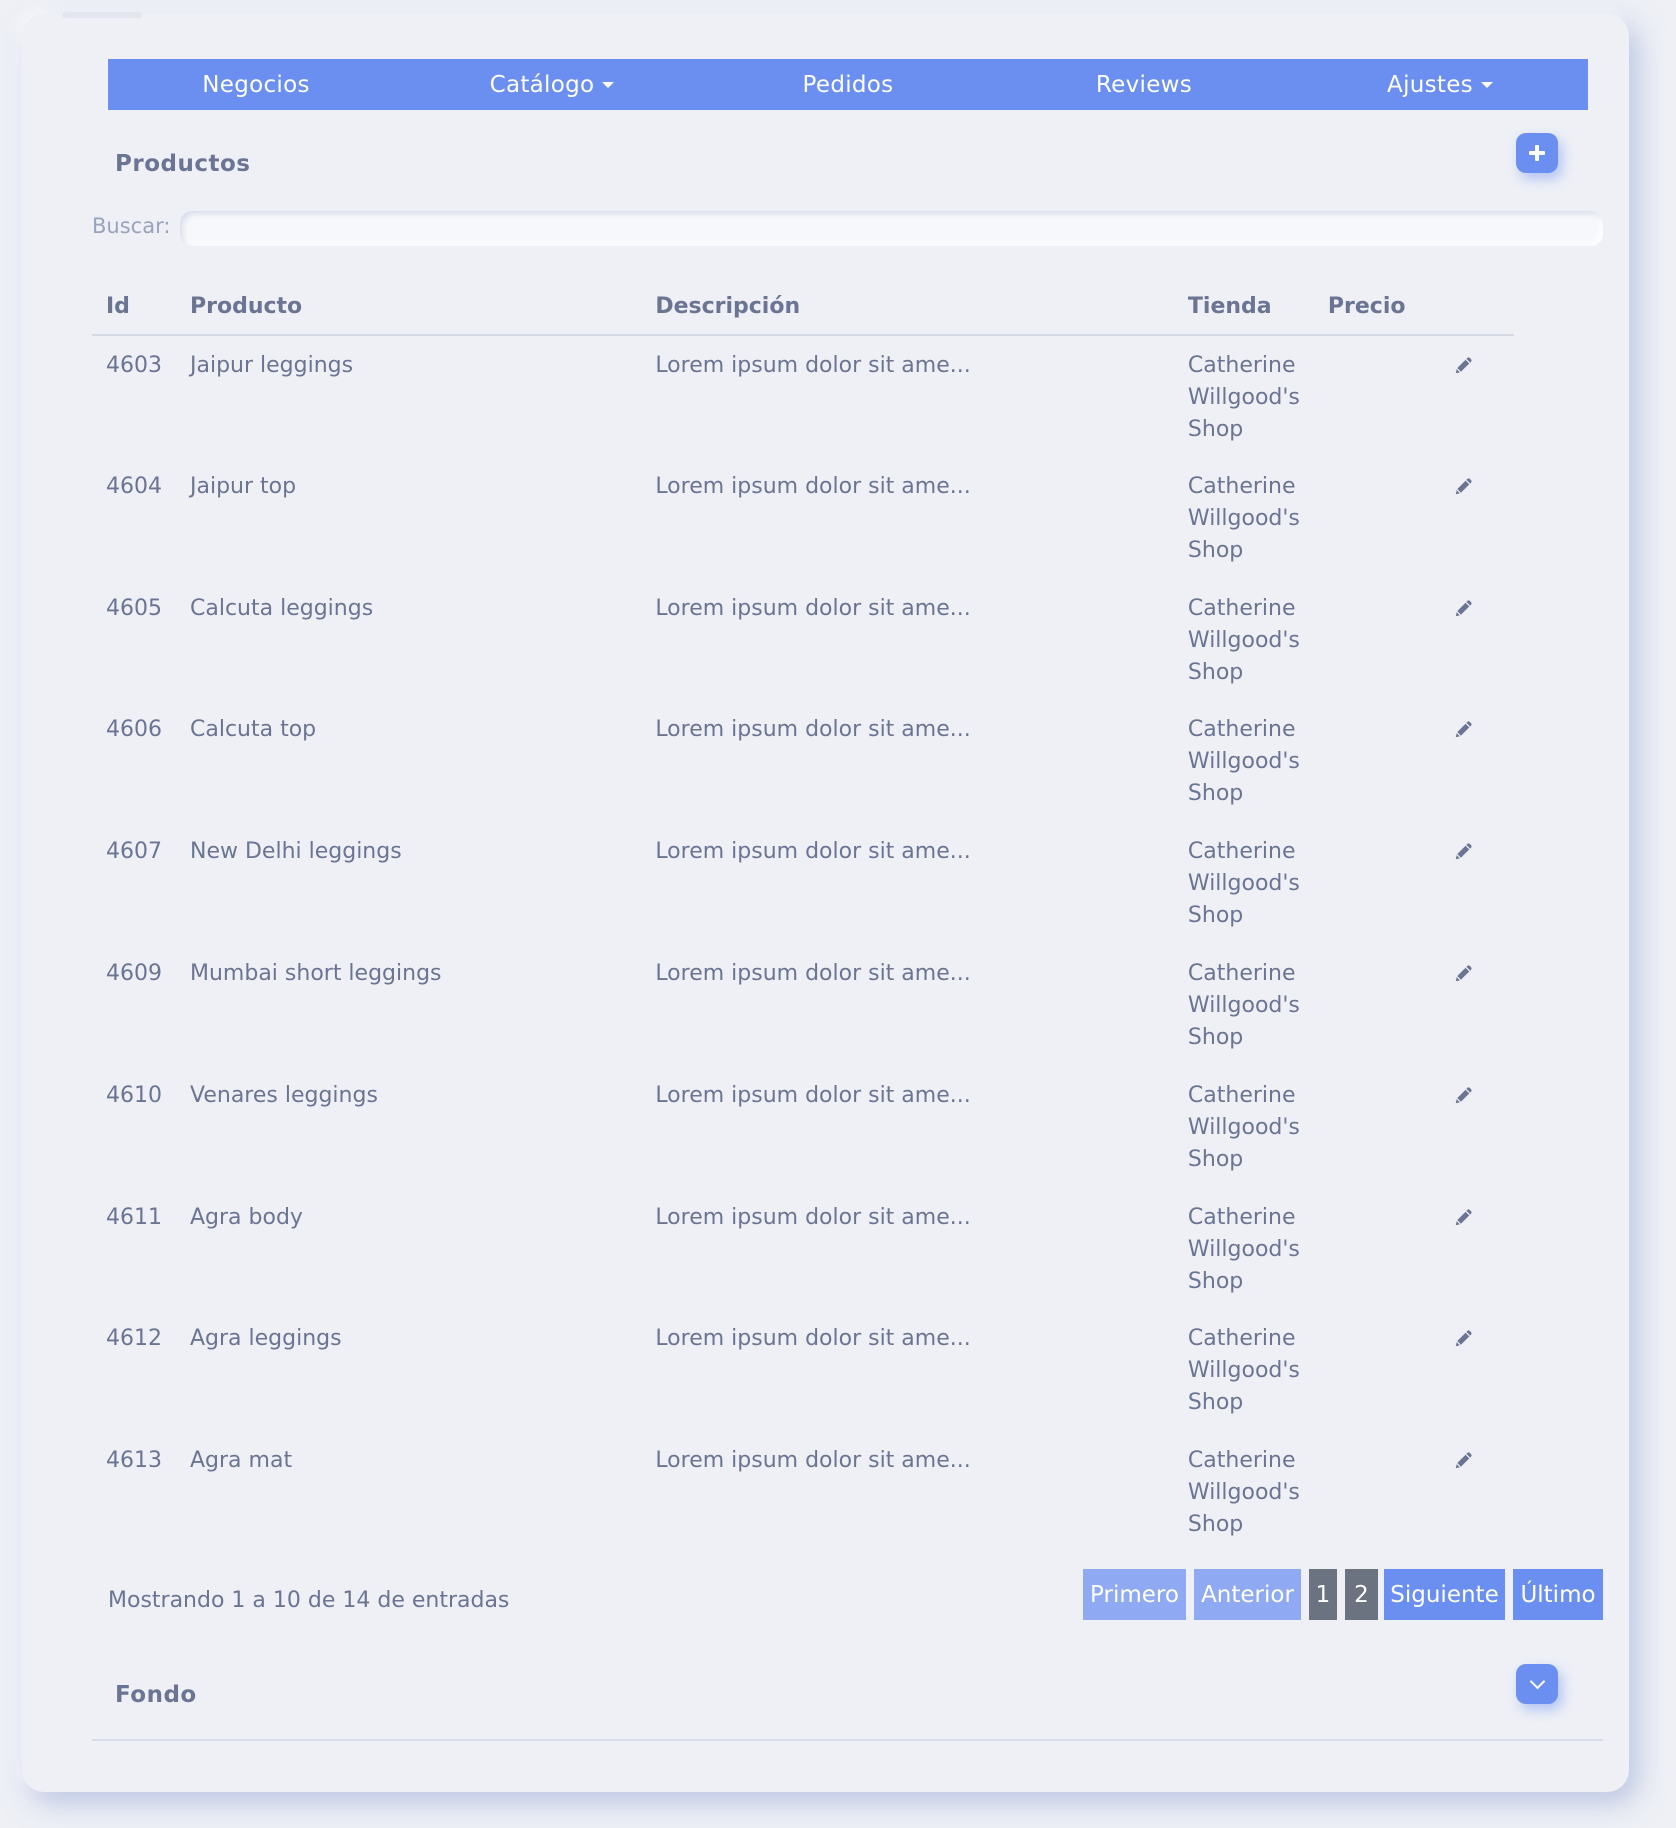 The image size is (1676, 1828). Describe the element at coordinates (1558, 1594) in the screenshot. I see `pagination-last-button: Último` at that location.